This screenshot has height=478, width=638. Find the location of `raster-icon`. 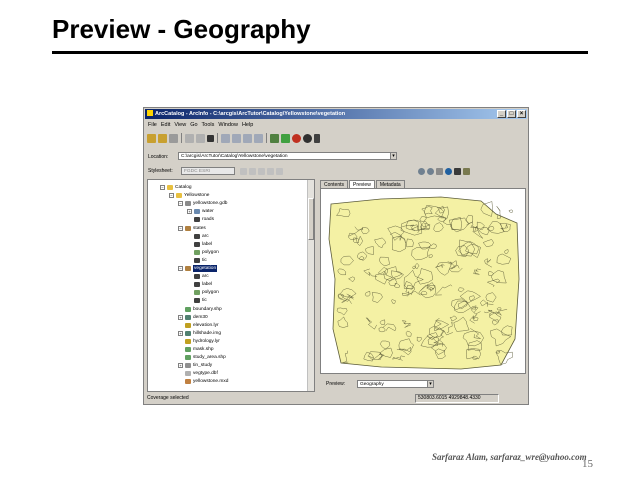

raster-icon is located at coordinates (188, 333).